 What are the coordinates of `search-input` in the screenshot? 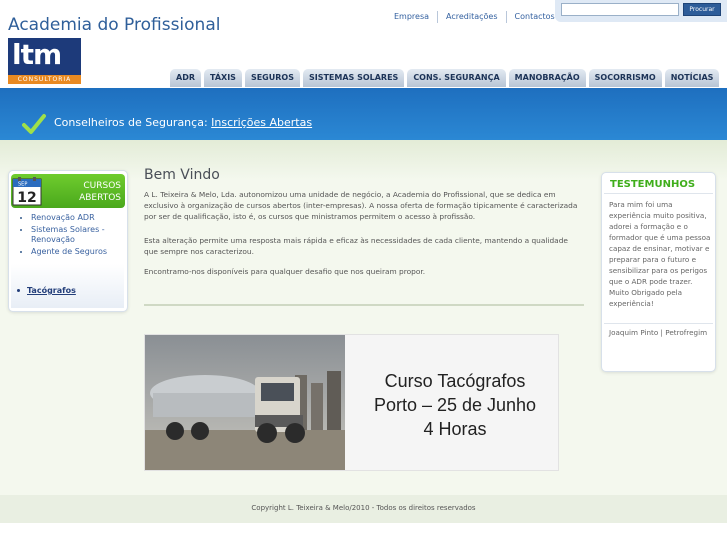 It's located at (620, 9).